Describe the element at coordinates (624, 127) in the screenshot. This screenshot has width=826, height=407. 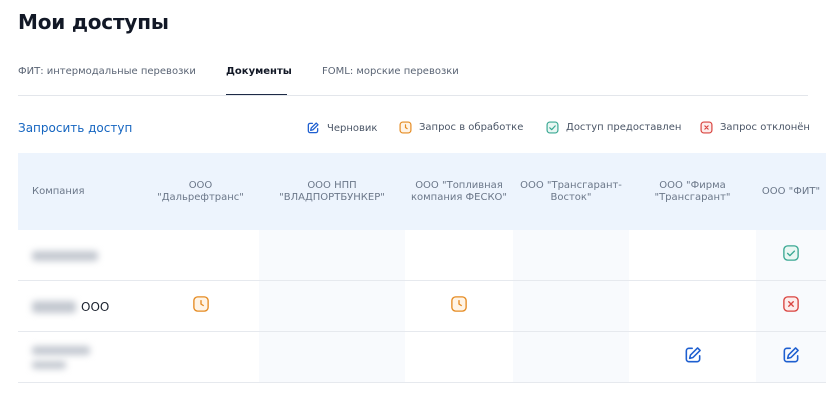
I see `legend-granted-label: Доступ предоставлен` at that location.